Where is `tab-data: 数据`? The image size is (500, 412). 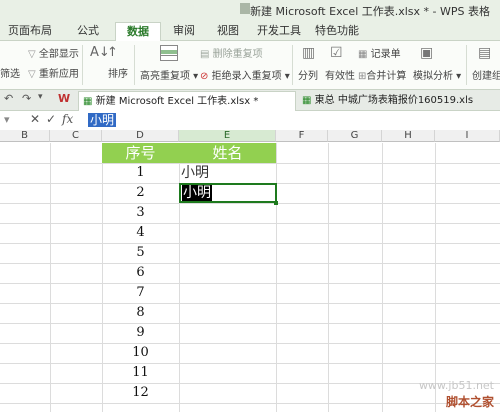 tab-data: 数据 is located at coordinates (138, 31).